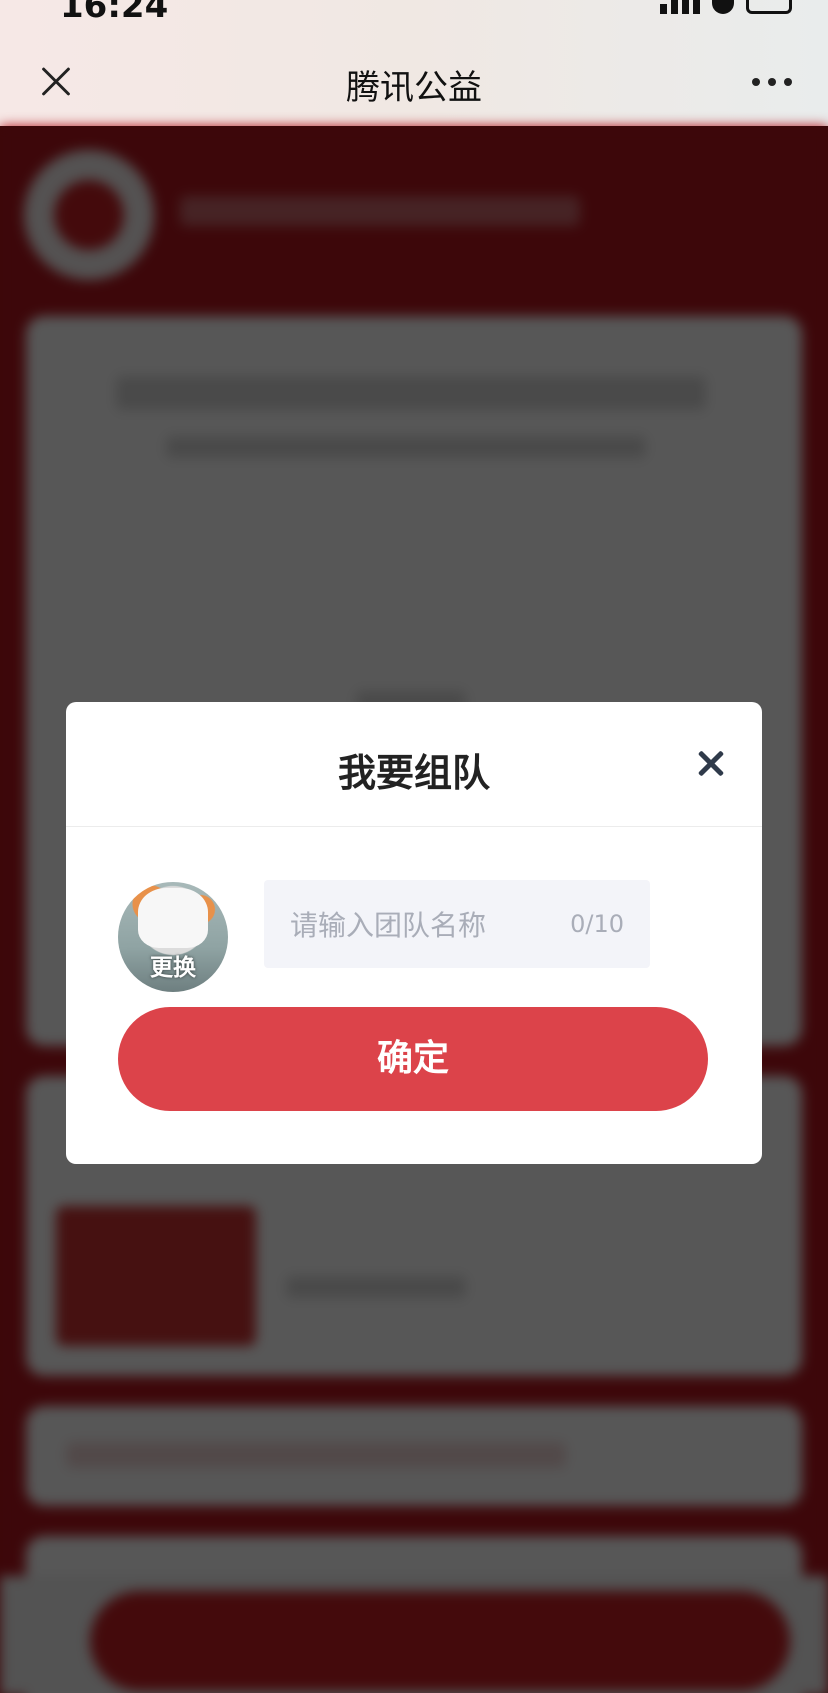 The height and width of the screenshot is (1693, 828). What do you see at coordinates (173, 968) in the screenshot?
I see `change-avatar-label: 更换` at bounding box center [173, 968].